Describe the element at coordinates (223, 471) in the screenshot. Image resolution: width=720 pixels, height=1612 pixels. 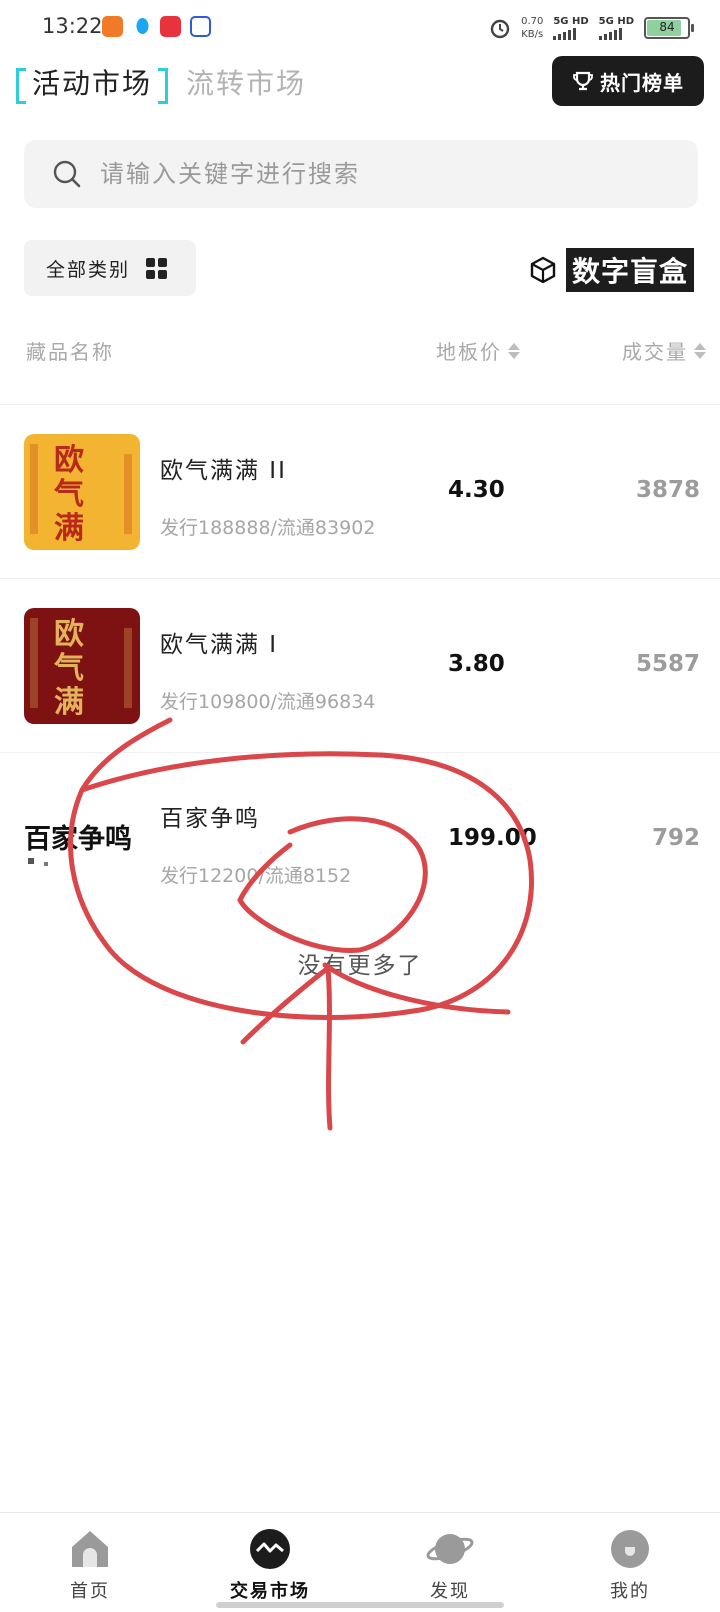
I see `collection-name: 欧气满满 II` at that location.